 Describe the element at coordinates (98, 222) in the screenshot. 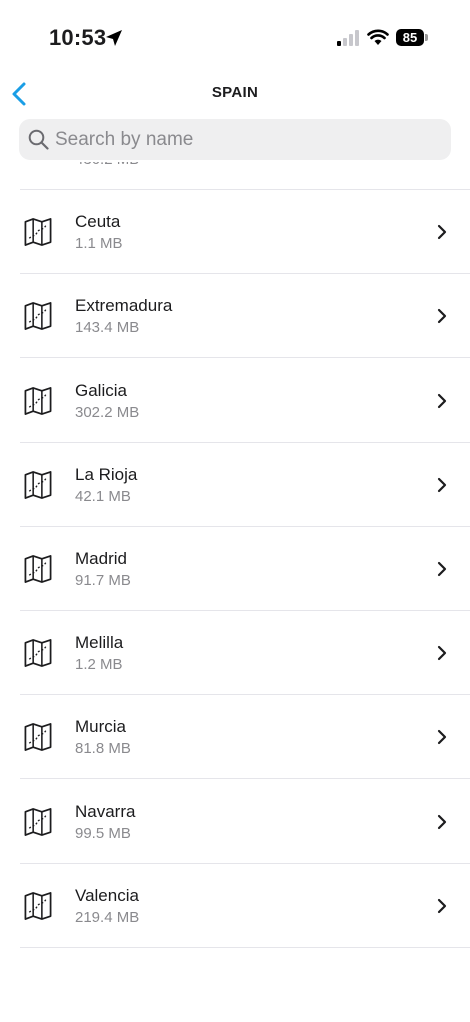

I see `region-name: Ceuta` at that location.